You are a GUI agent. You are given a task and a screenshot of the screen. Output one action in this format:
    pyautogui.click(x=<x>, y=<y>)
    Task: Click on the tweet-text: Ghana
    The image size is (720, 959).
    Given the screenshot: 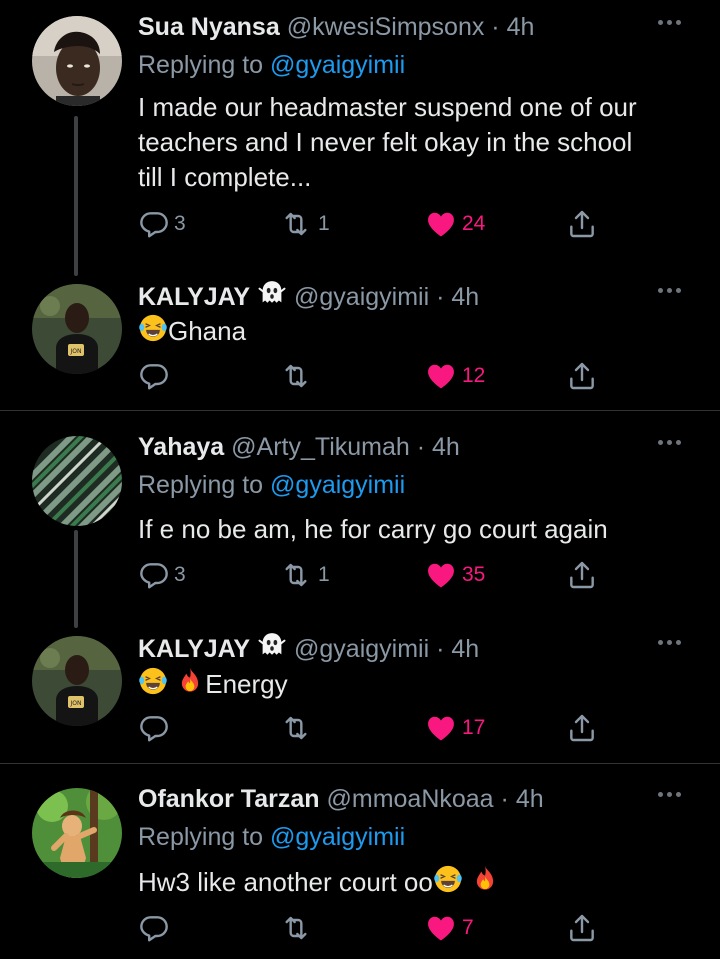 What is the action you would take?
    pyautogui.click(x=418, y=331)
    